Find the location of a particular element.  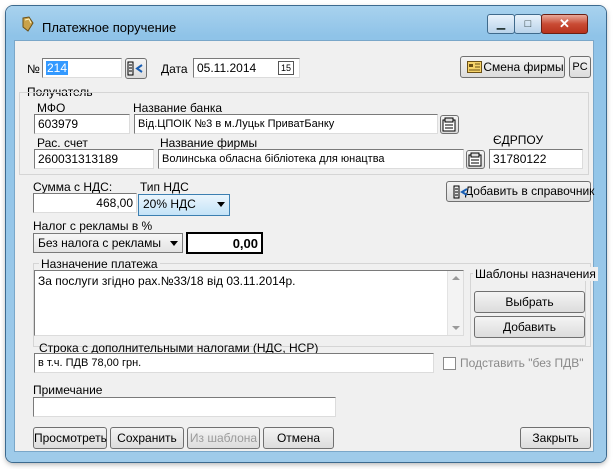

firm-name-label: Название фирмы is located at coordinates (209, 143).